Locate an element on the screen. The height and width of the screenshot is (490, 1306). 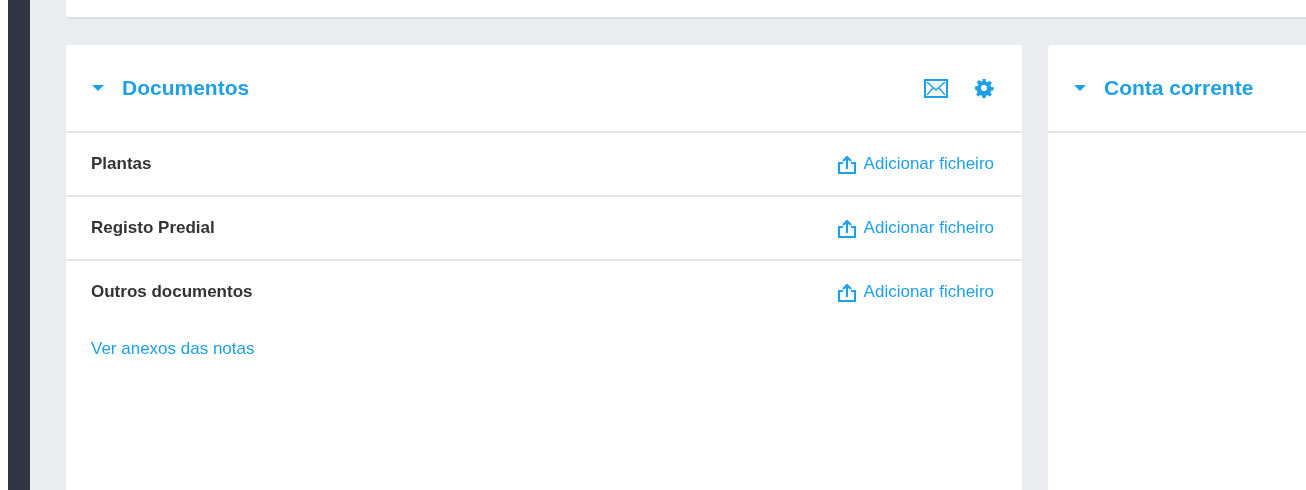
notes-link: Ver anexos das notas is located at coordinates (173, 349).